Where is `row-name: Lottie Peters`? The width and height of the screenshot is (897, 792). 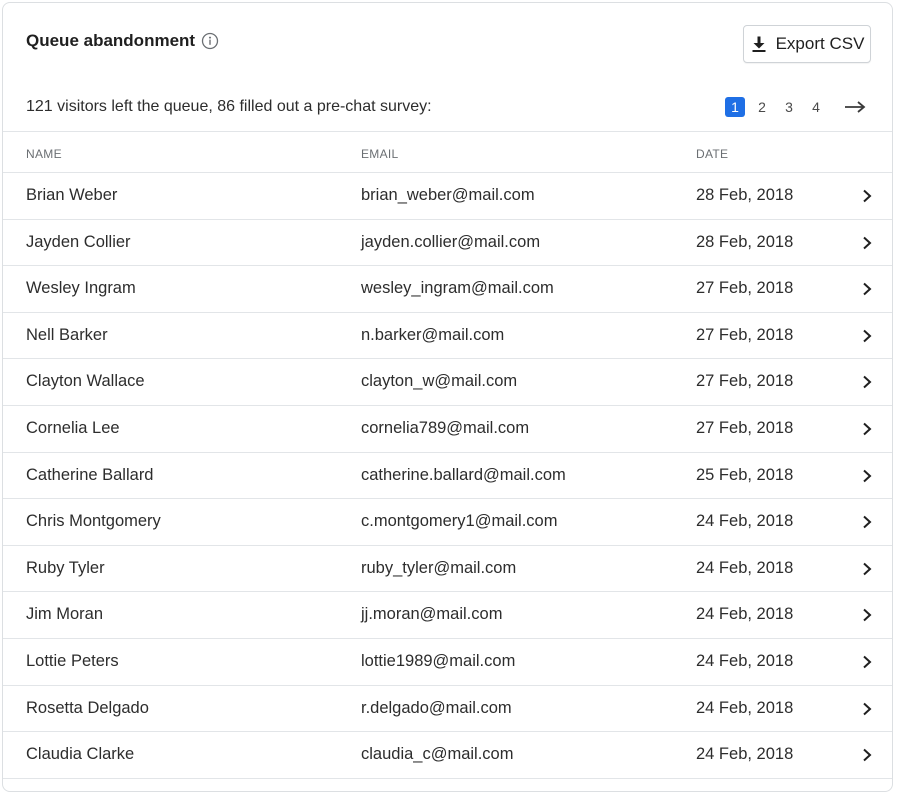 row-name: Lottie Peters is located at coordinates (72, 660).